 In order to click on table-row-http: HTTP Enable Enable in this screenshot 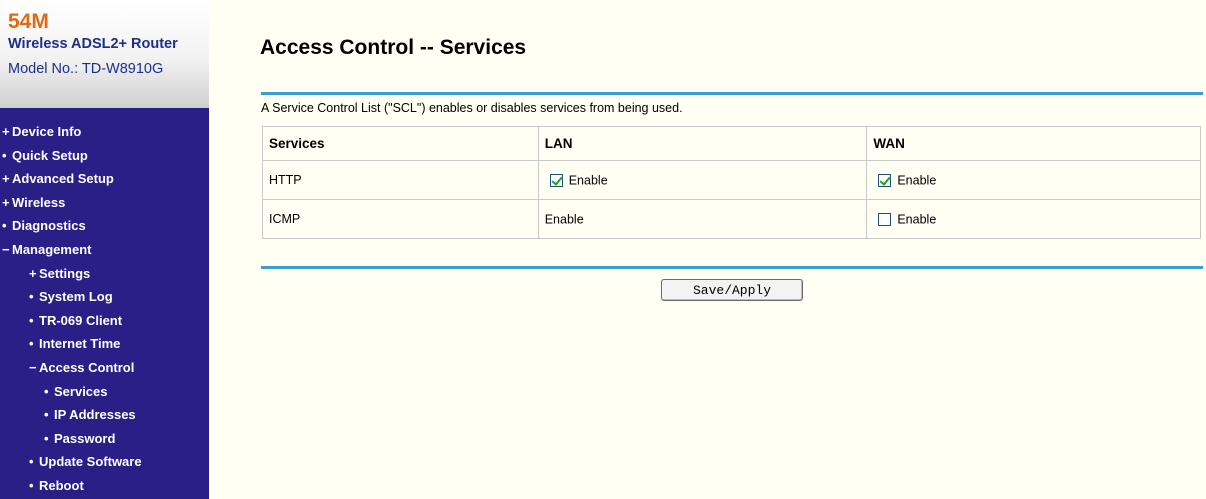, I will do `click(731, 180)`.